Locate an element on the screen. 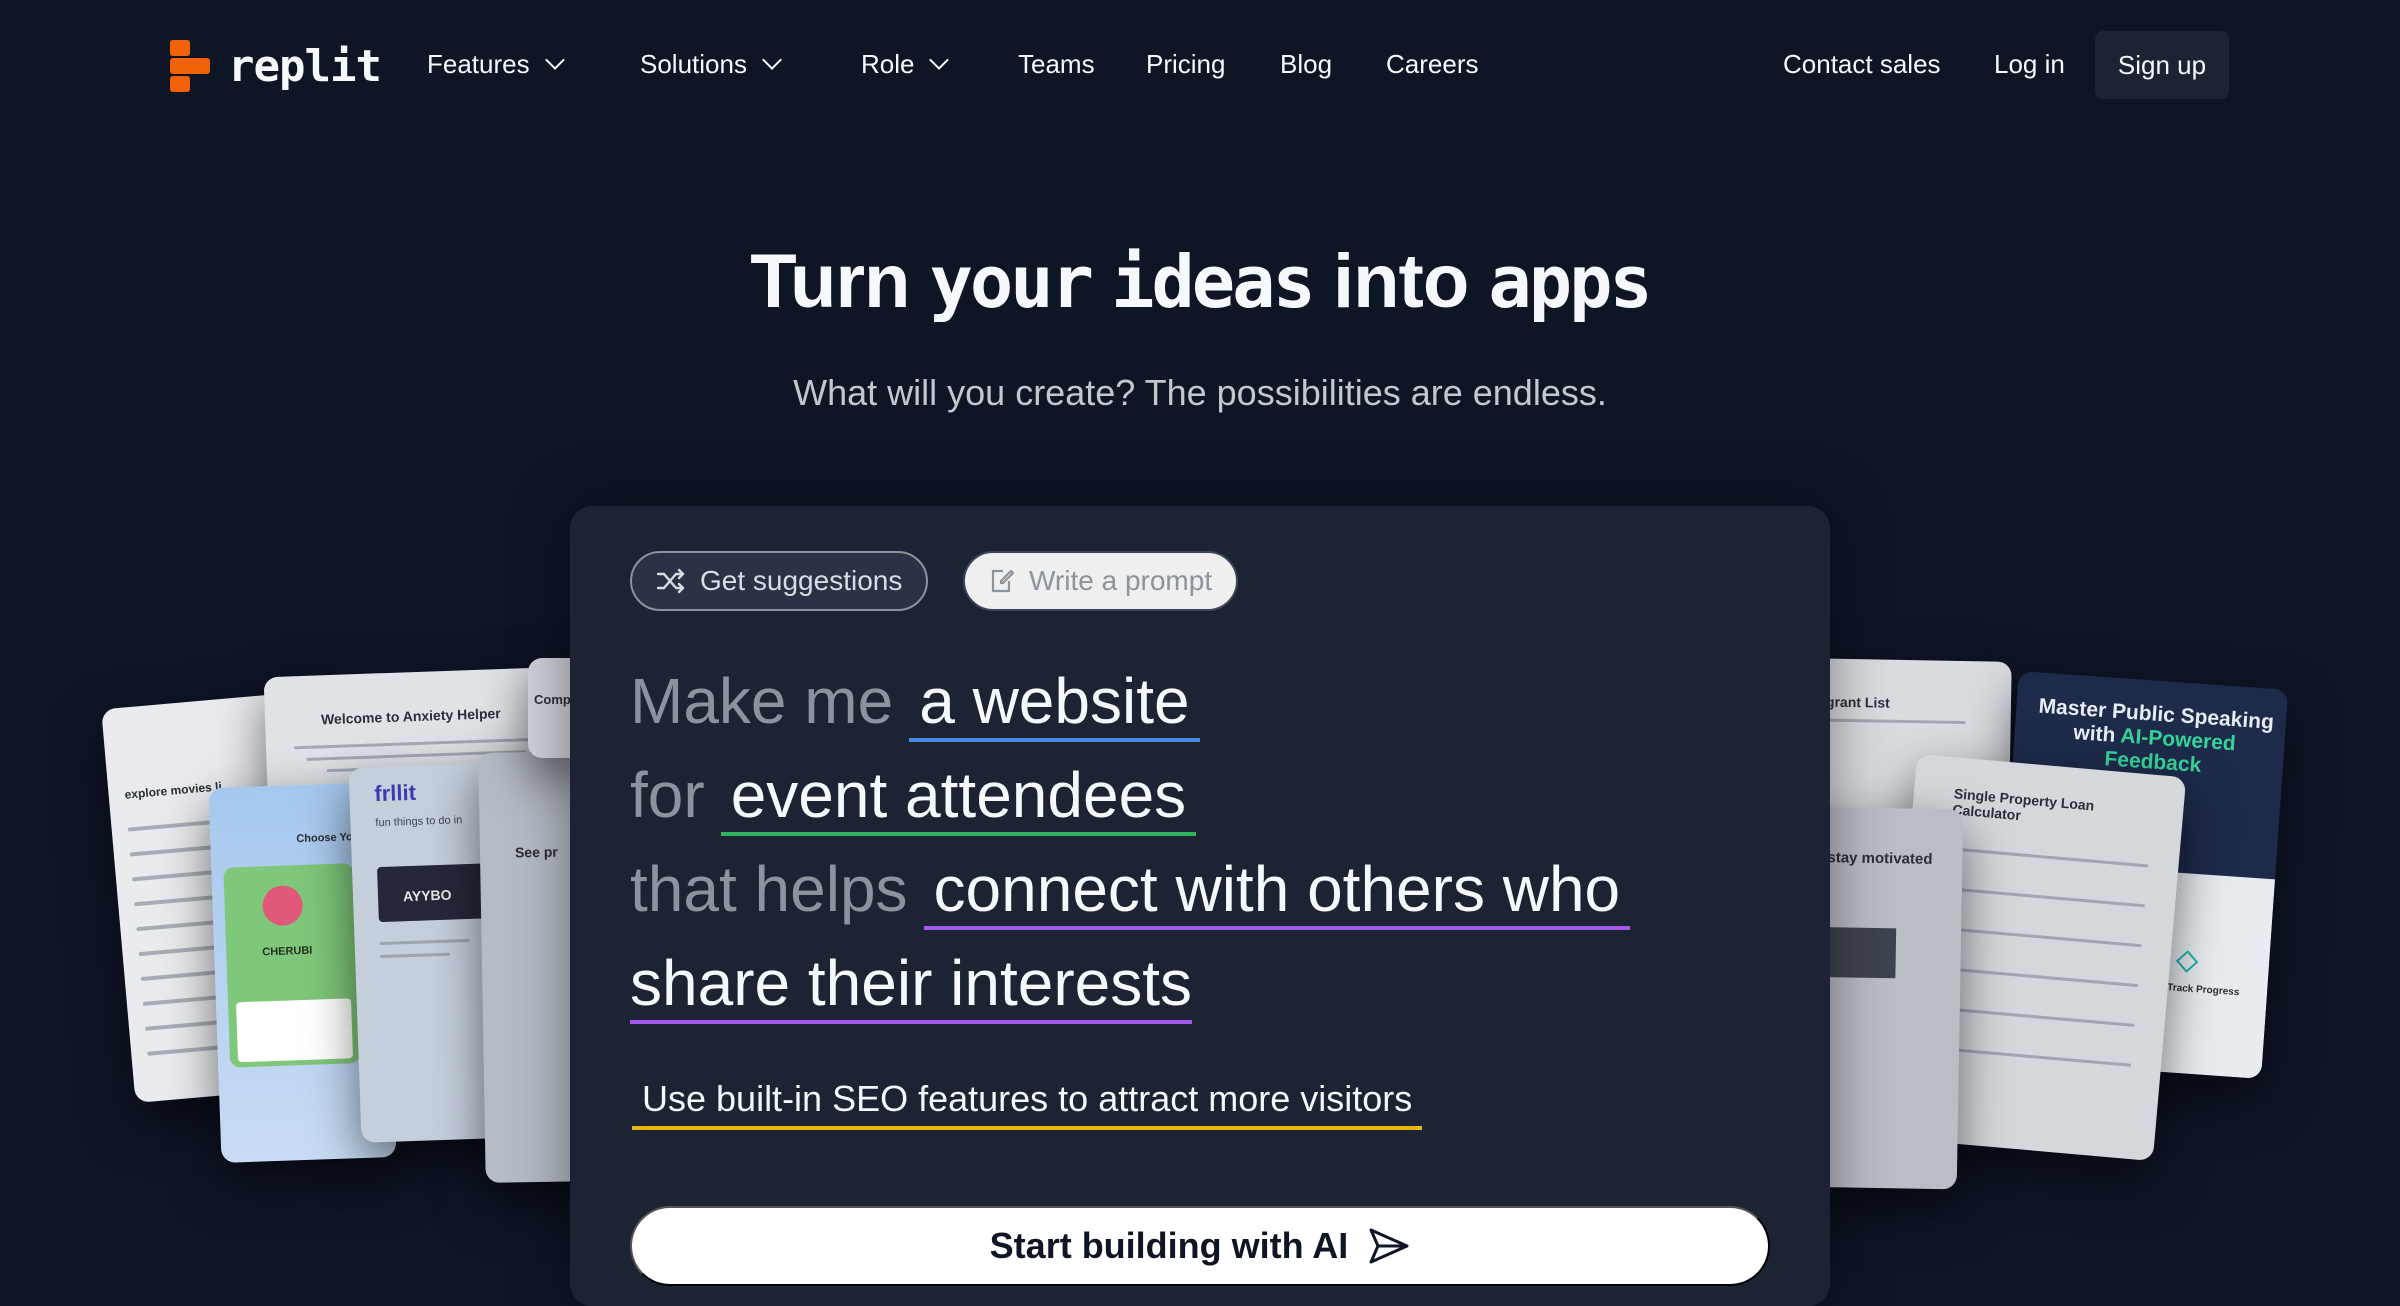 Image resolution: width=2400 pixels, height=1306 pixels. card-title: explore movies li is located at coordinates (173, 790).